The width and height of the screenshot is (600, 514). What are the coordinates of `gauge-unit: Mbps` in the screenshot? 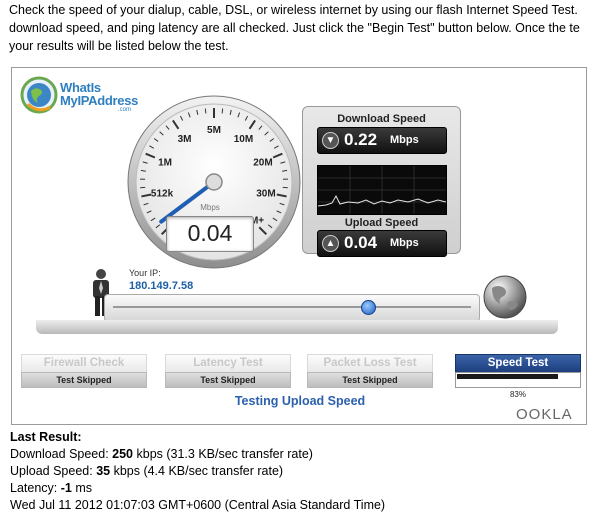 It's located at (210, 207).